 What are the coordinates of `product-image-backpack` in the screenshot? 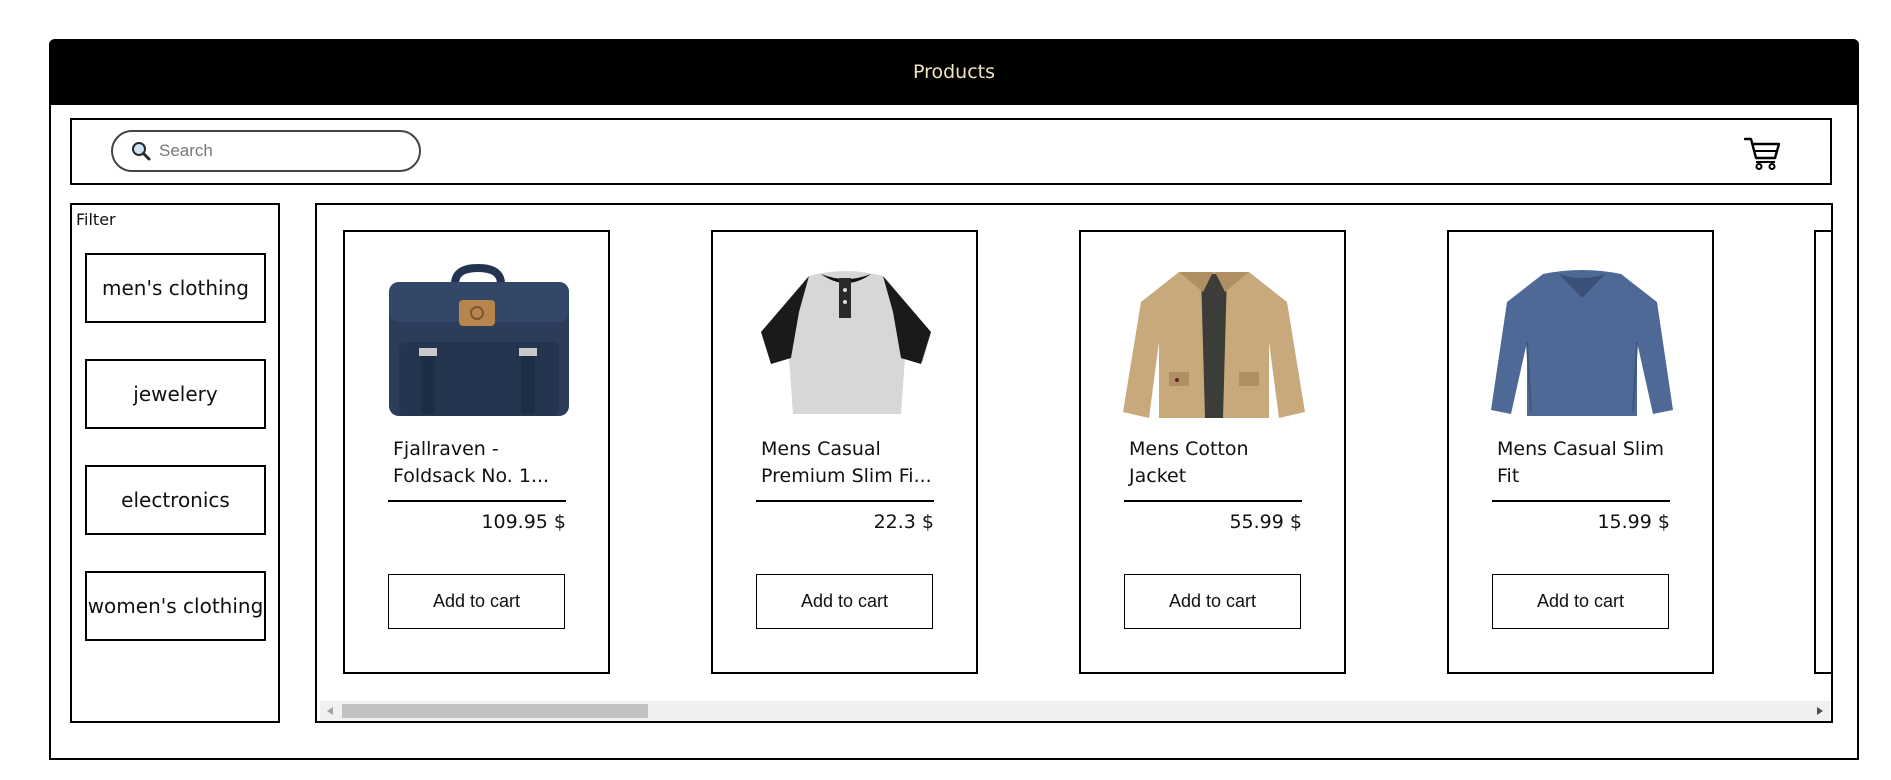 It's located at (479, 339).